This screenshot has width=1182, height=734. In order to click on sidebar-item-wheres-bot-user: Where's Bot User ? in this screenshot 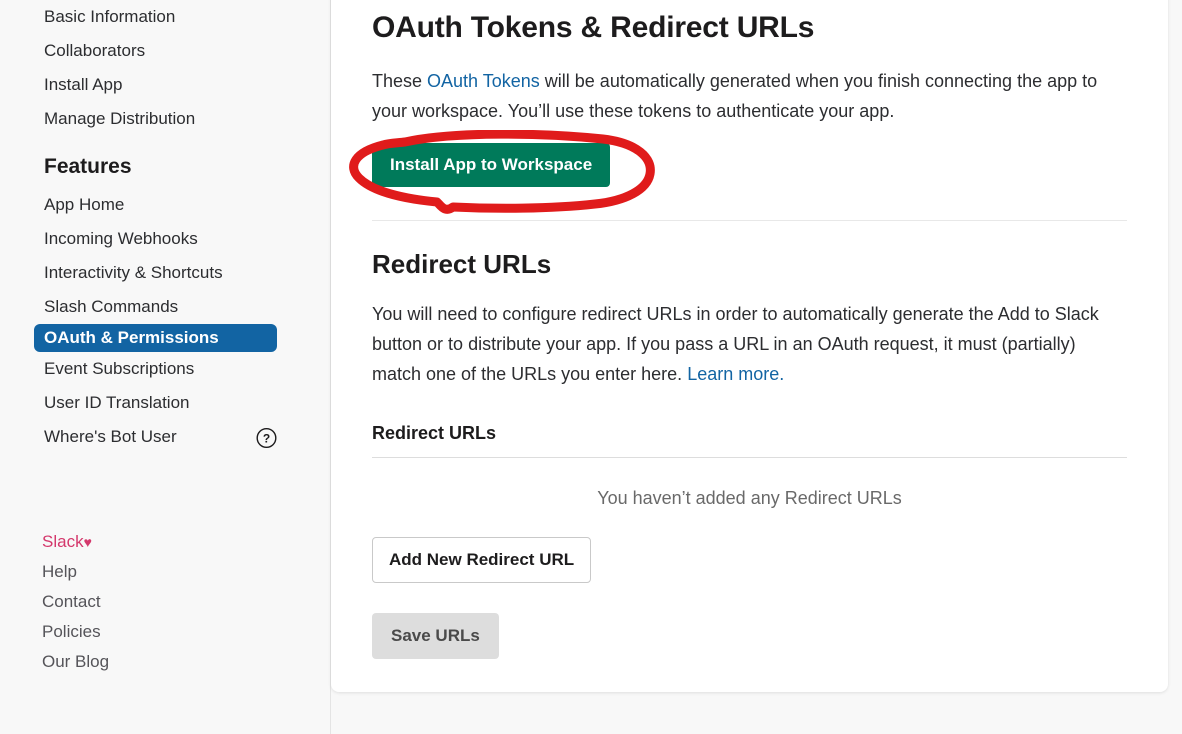, I will do `click(165, 437)`.